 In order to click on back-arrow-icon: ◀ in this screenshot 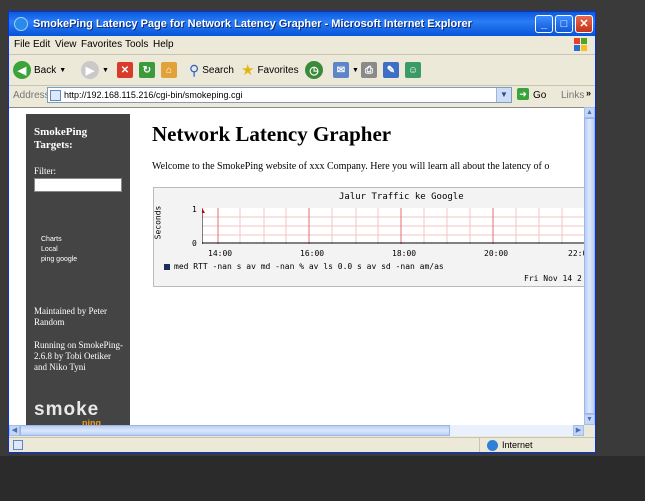, I will do `click(22, 70)`.